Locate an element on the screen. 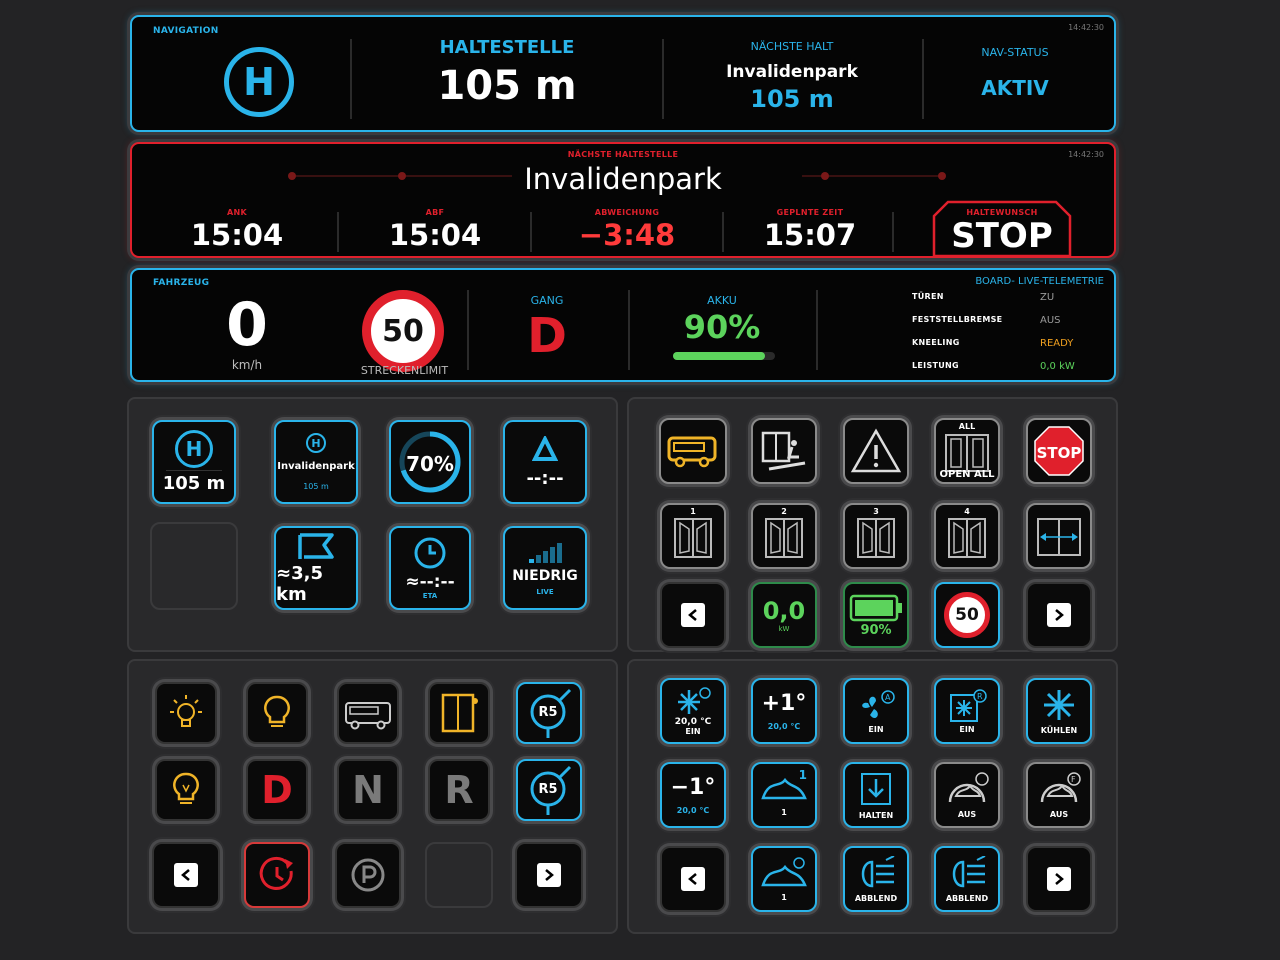 Image resolution: width=1280 pixels, height=960 pixels. eta-key: ≈--:-- ETA is located at coordinates (430, 568).